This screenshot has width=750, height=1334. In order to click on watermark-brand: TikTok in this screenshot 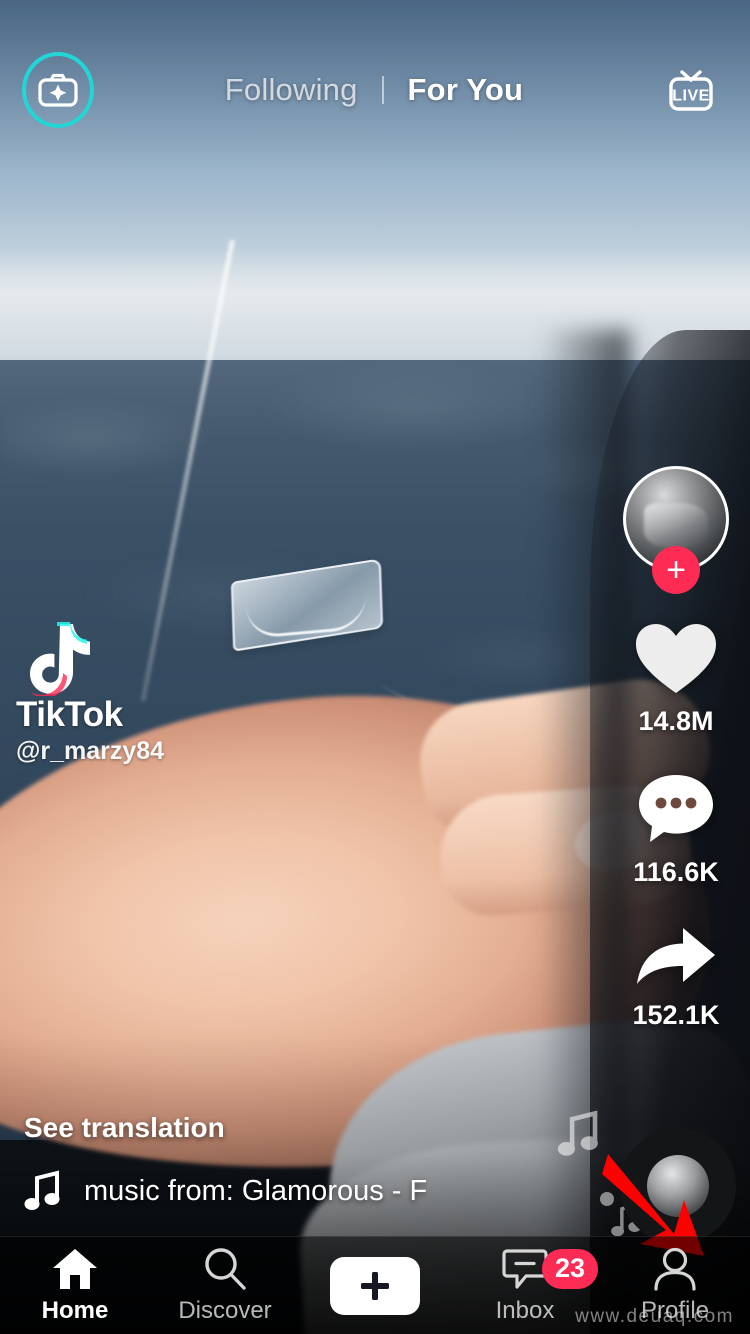, I will do `click(69, 714)`.